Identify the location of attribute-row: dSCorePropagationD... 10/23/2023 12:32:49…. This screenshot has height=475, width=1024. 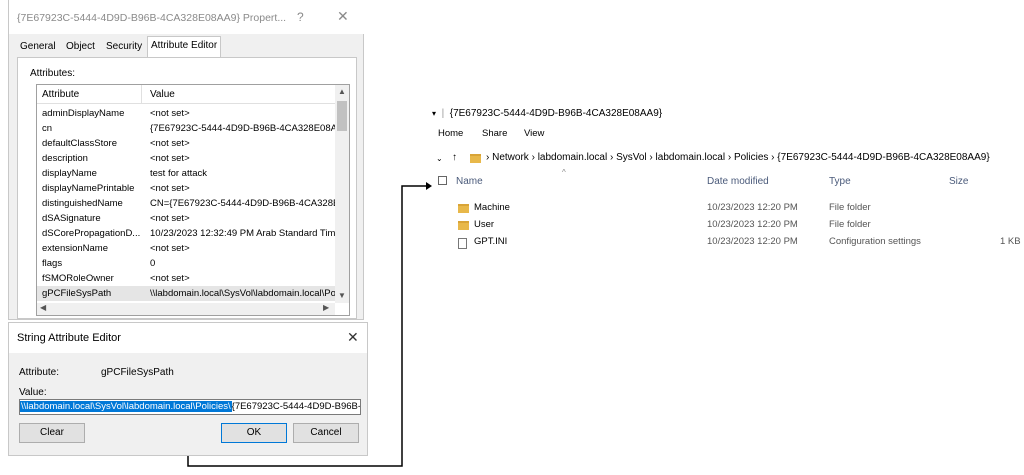
(186, 233).